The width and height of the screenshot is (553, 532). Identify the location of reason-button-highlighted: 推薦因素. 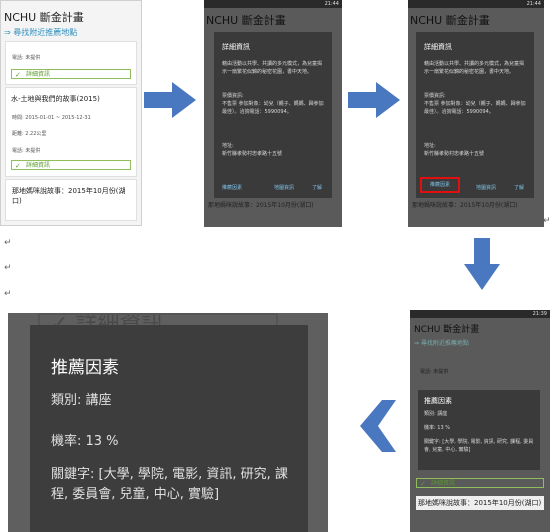
(440, 185).